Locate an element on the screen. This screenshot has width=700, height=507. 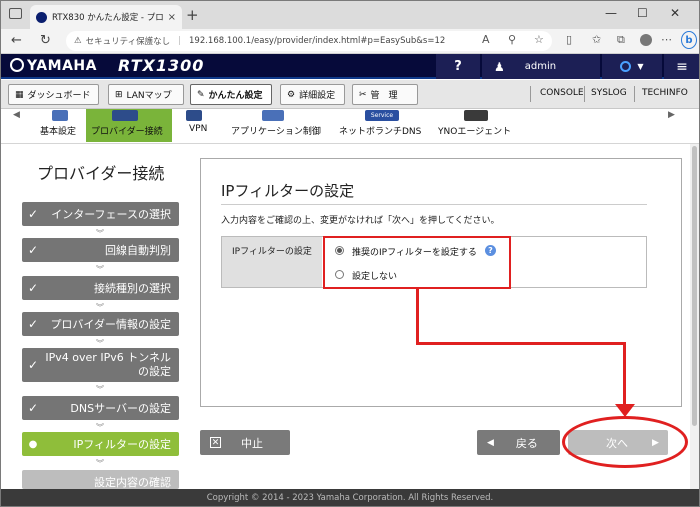
tab-title: RTX830 かんたん設定 - プロバイダー is located at coordinates (108, 18).